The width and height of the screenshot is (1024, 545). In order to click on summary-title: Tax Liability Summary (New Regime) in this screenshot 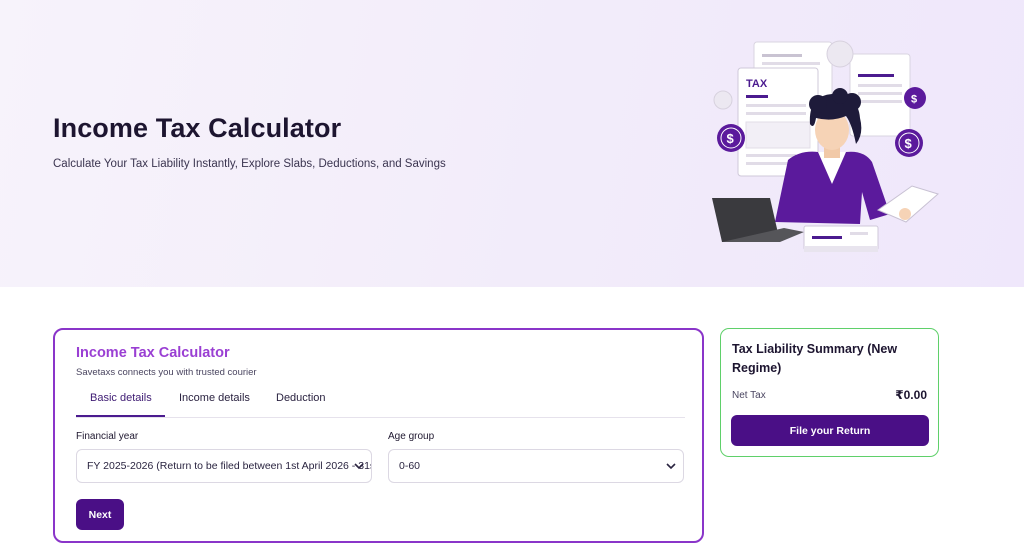, I will do `click(815, 358)`.